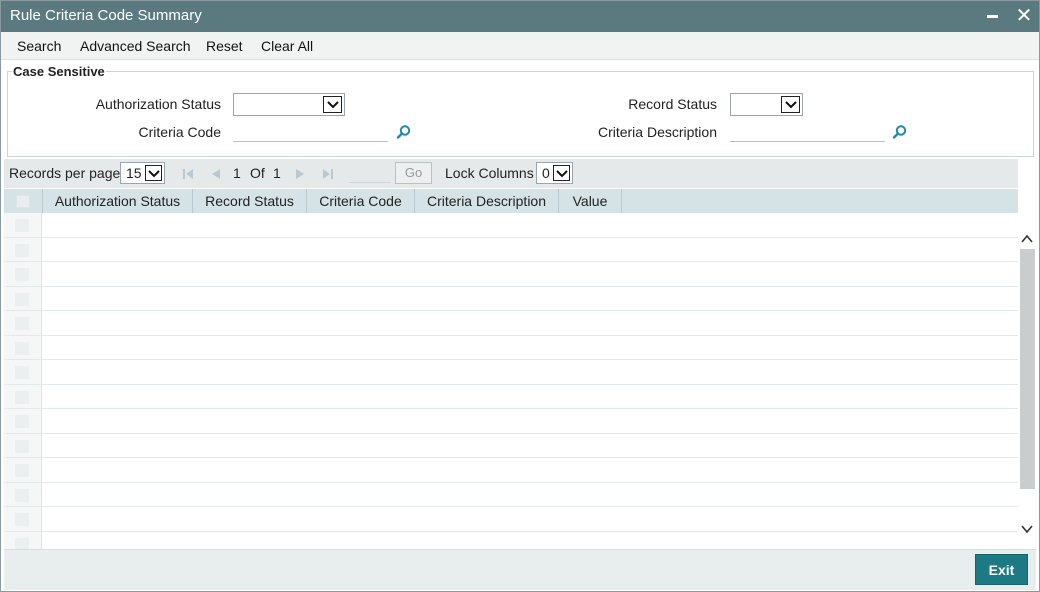 This screenshot has width=1040, height=592. Describe the element at coordinates (486, 201) in the screenshot. I see `column-header-criteria-description: Criteria Description` at that location.